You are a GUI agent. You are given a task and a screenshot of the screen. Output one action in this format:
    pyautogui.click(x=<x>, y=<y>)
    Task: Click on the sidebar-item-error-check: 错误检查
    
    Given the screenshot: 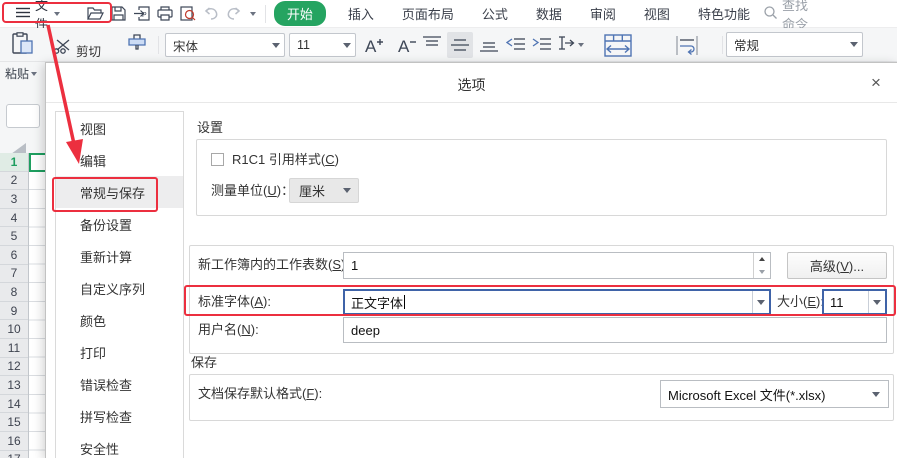 What is the action you would take?
    pyautogui.click(x=119, y=384)
    